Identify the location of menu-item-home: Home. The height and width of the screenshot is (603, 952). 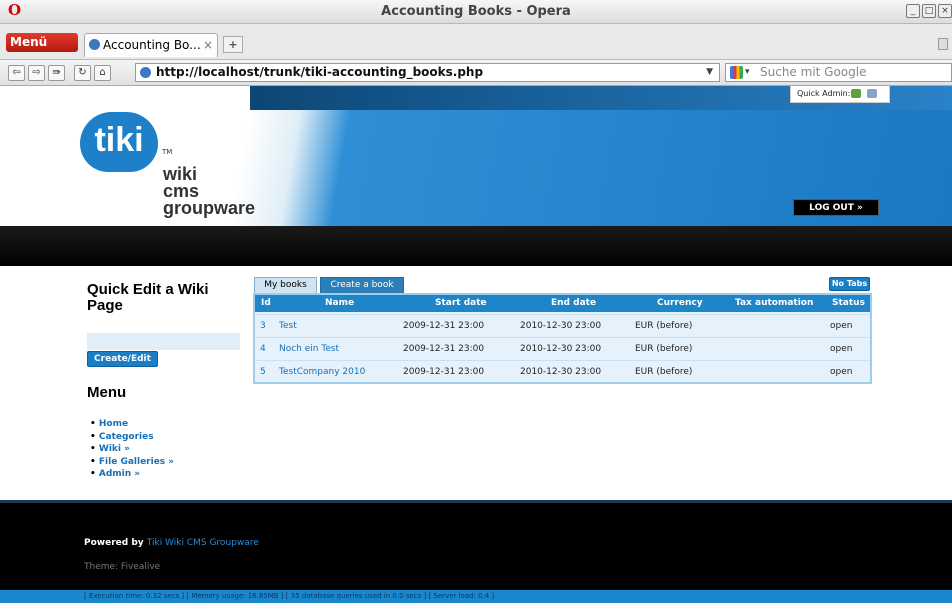
(132, 424).